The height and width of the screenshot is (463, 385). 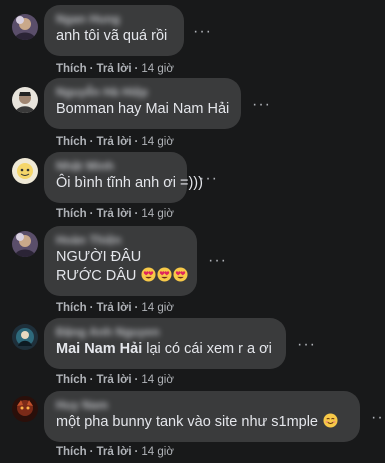 I want to click on comment-bubble: Ngan Hung anh tôi vã quá rồi, so click(x=114, y=30).